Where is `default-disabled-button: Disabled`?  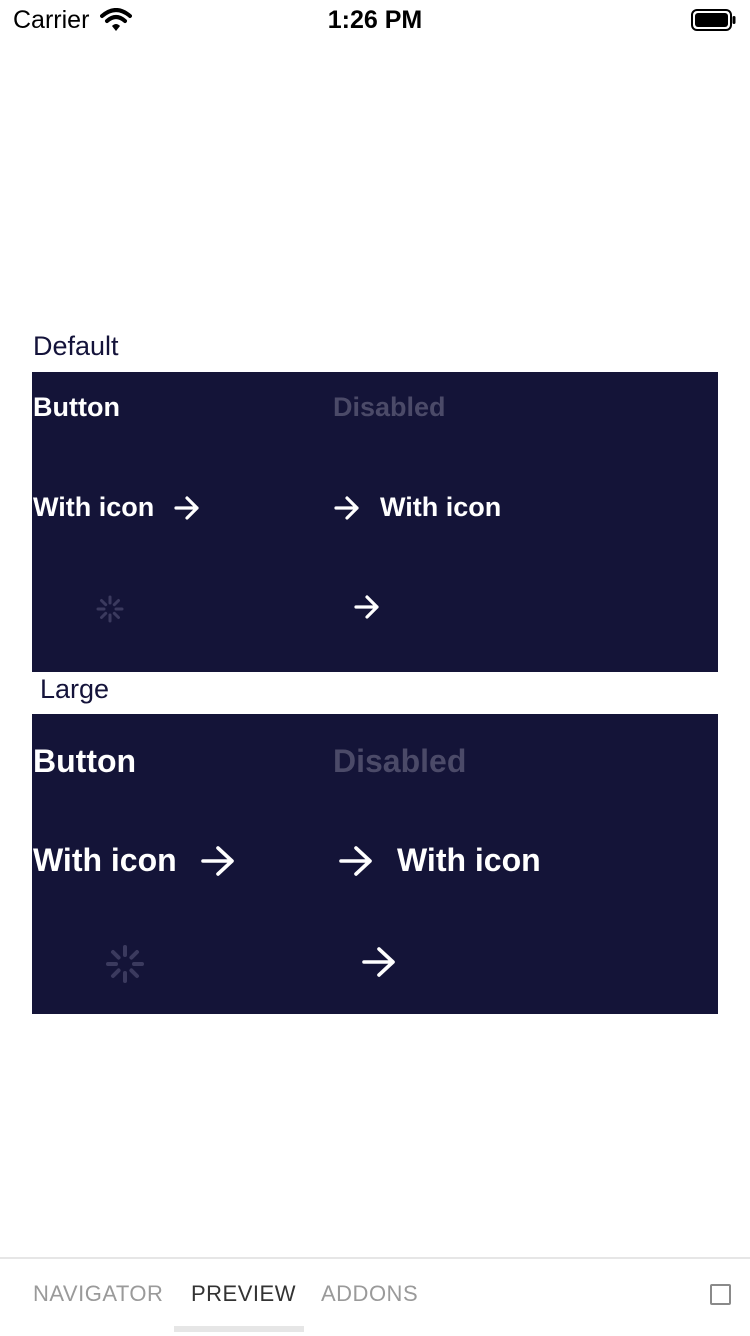 default-disabled-button: Disabled is located at coordinates (389, 407).